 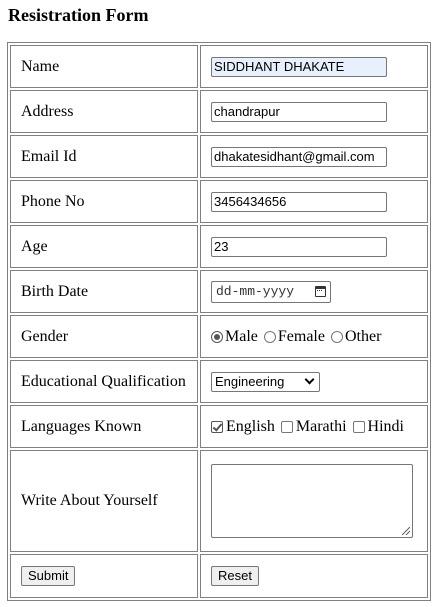 I want to click on gender-option-male: Male, so click(x=234, y=337).